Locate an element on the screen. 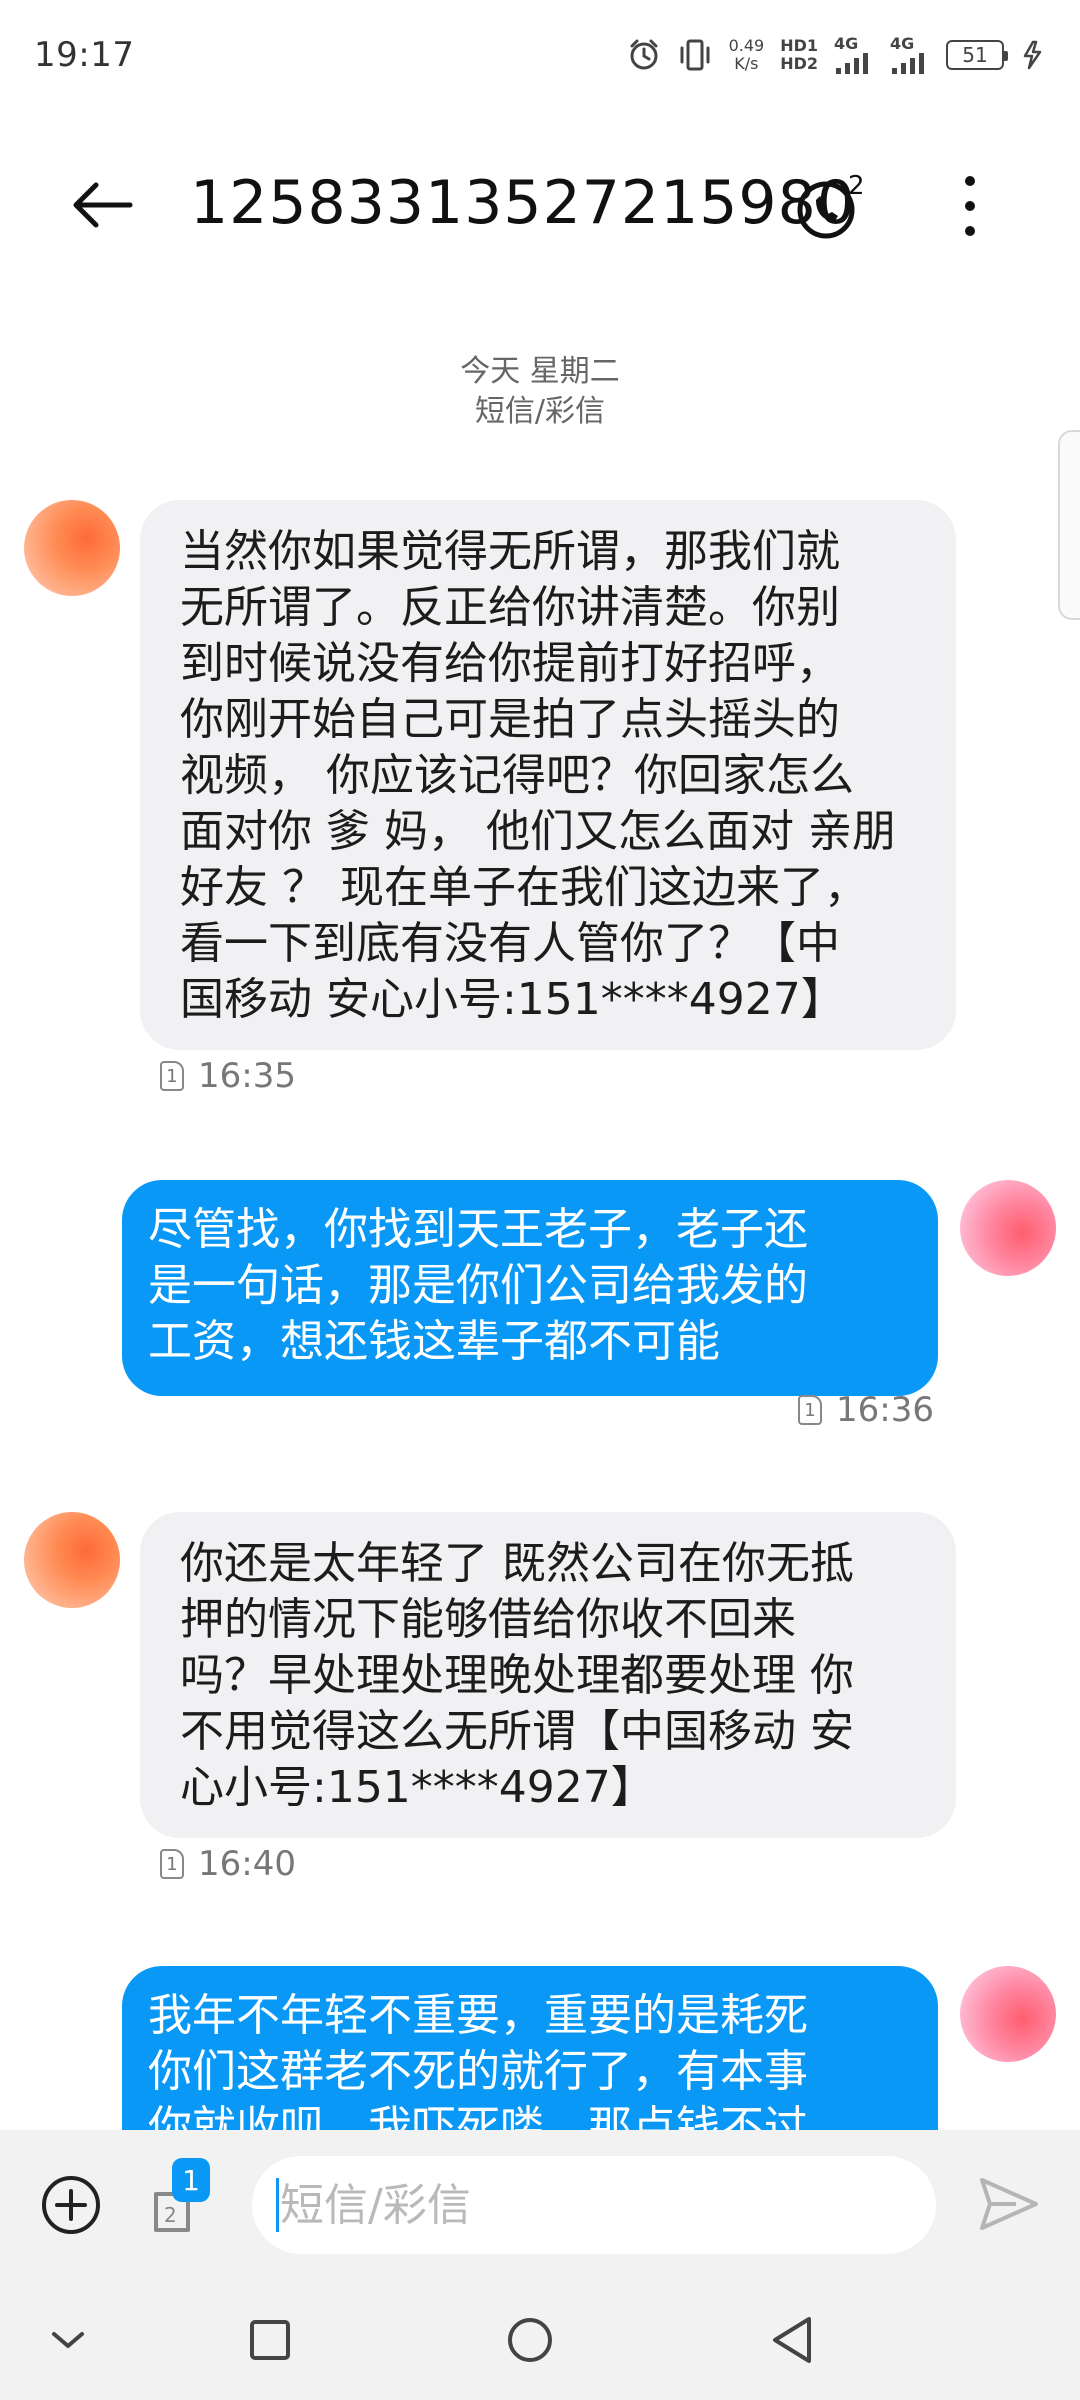 Image resolution: width=1080 pixels, height=2400 pixels. hd1-label: HD1 is located at coordinates (799, 45).